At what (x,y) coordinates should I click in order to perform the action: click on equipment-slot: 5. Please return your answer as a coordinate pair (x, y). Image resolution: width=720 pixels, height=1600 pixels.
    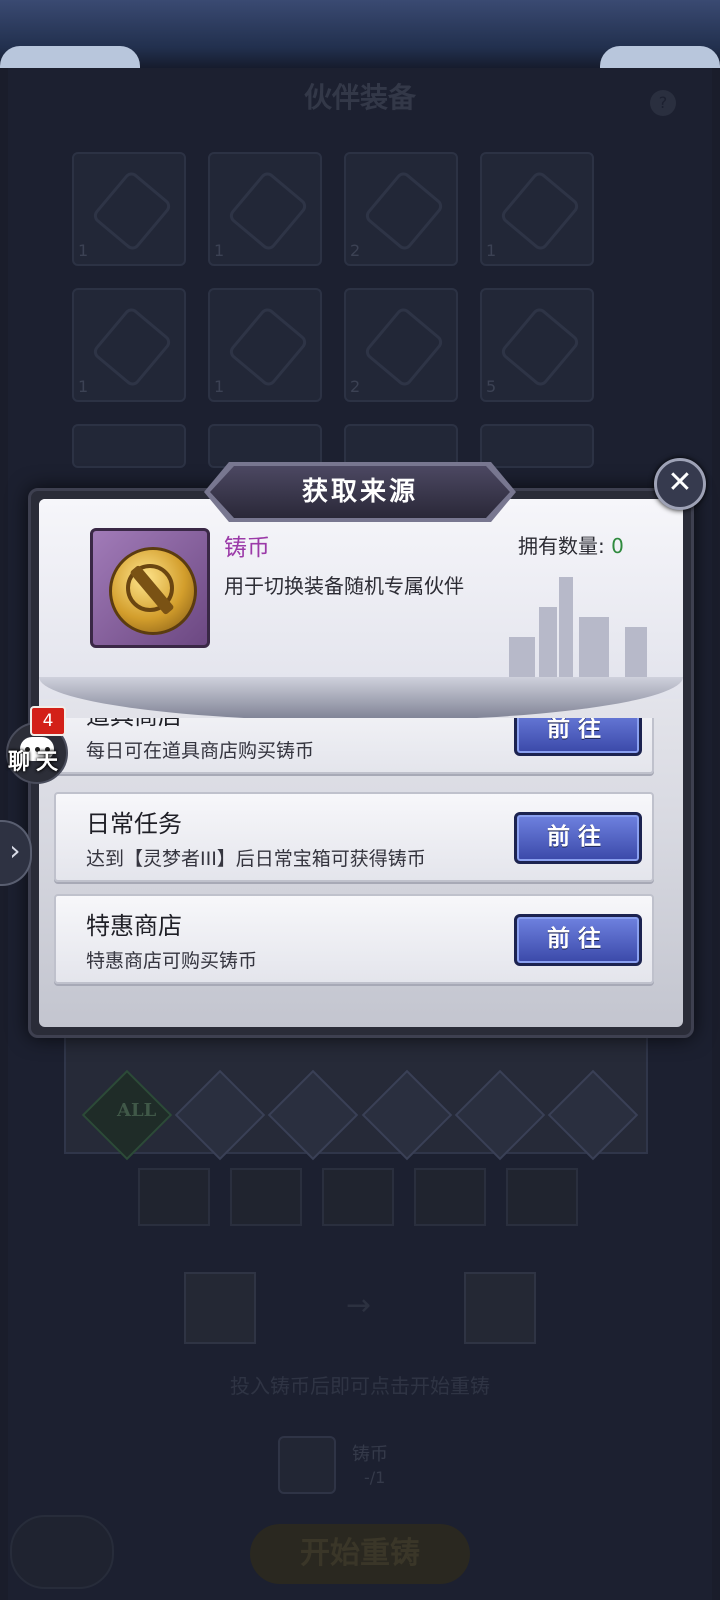
    Looking at the image, I should click on (537, 345).